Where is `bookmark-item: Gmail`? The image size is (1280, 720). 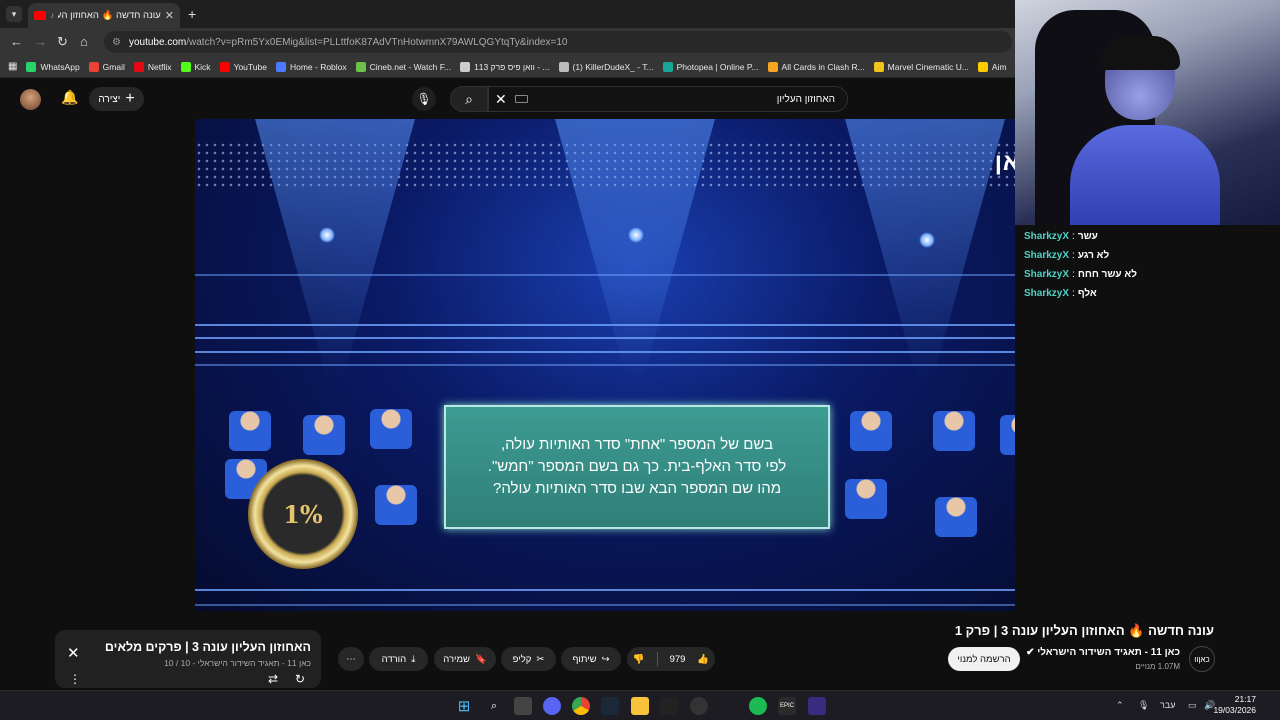
bookmark-item: Gmail is located at coordinates (106, 66).